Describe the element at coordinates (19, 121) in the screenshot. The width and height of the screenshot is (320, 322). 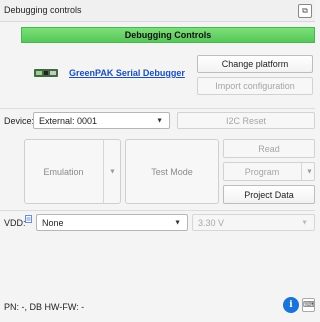
I see `device-label: Device:` at that location.